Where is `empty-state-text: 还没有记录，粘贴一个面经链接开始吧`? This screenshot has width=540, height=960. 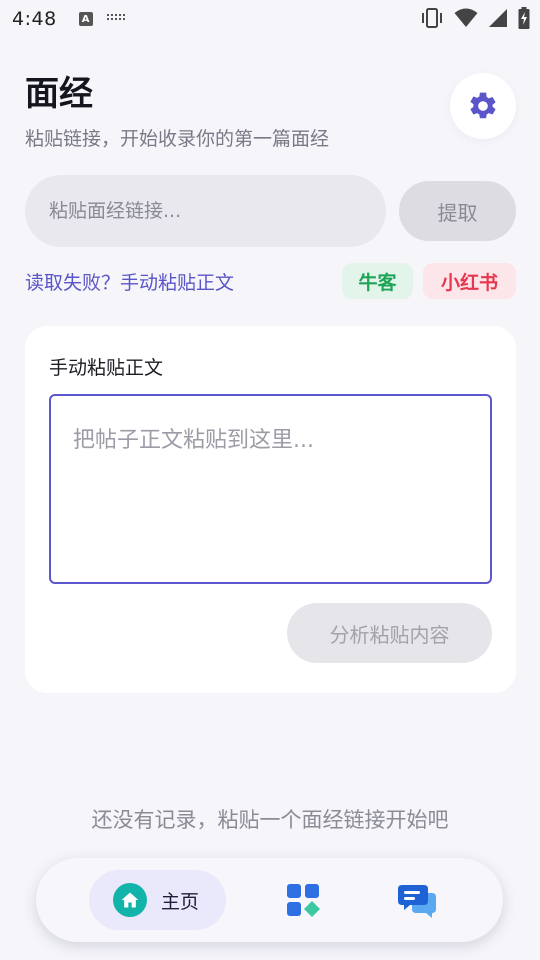
empty-state-text: 还没有记录，粘贴一个面经链接开始吧 is located at coordinates (270, 820).